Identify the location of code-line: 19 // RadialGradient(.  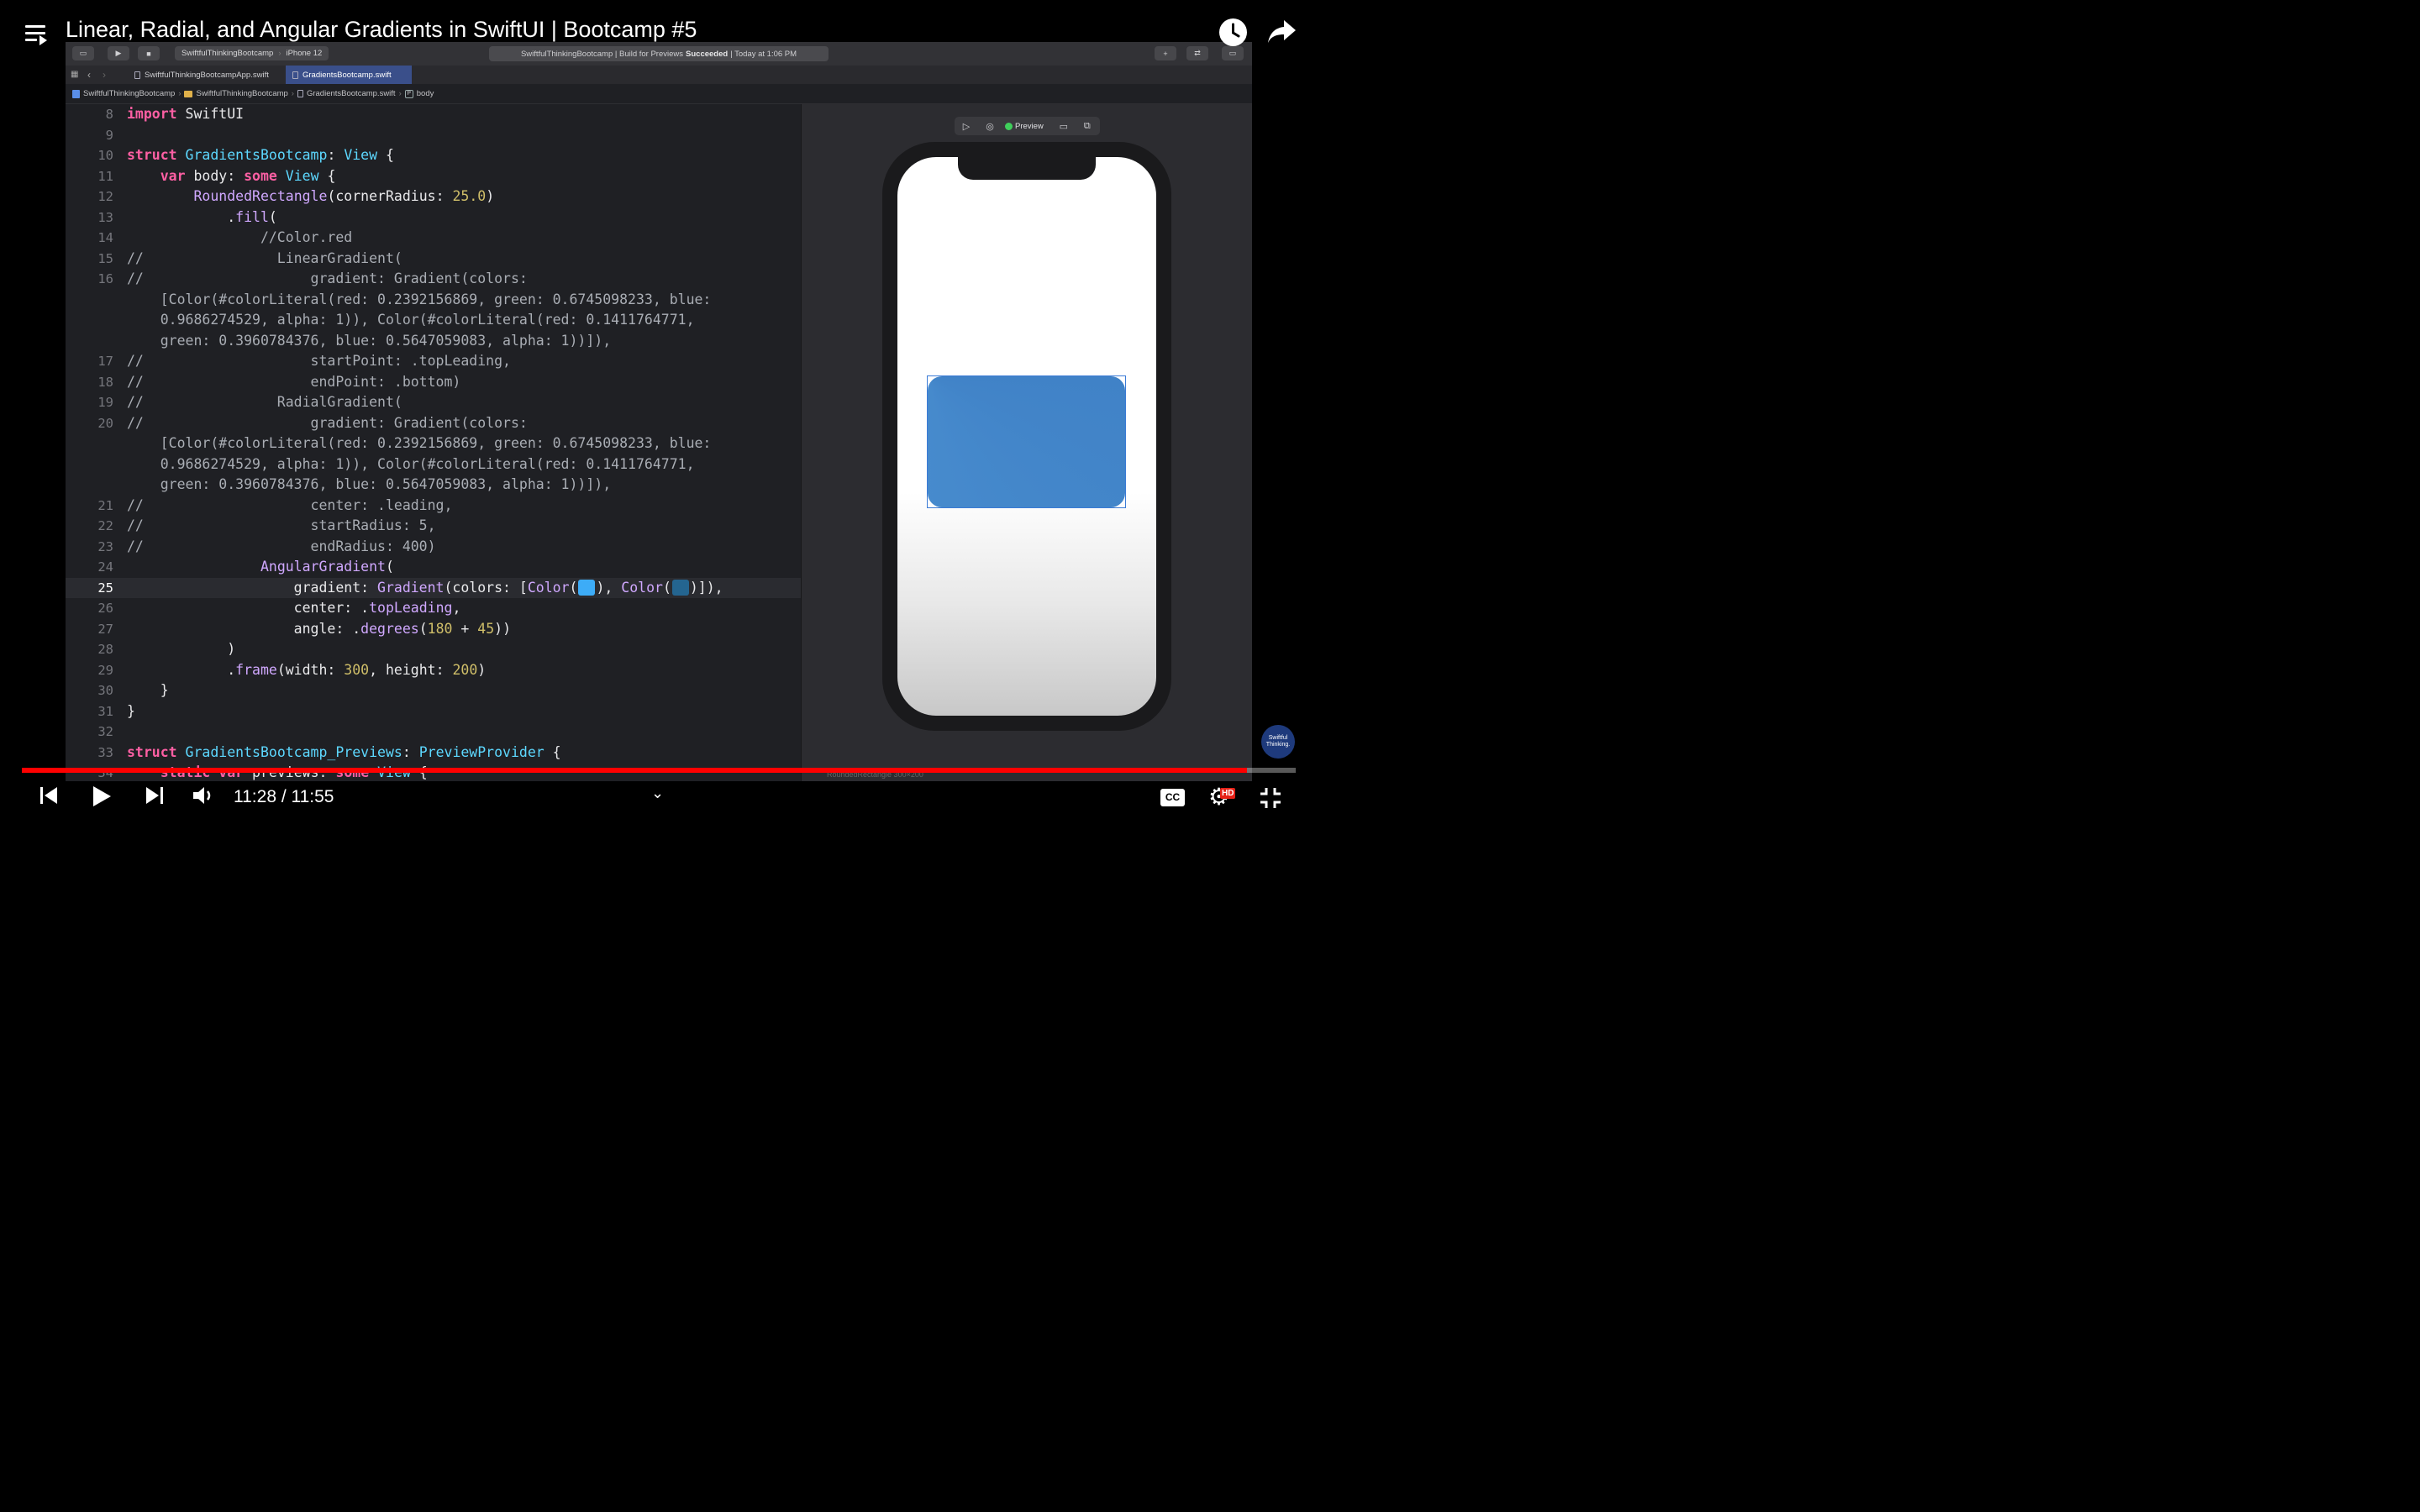
(434, 402).